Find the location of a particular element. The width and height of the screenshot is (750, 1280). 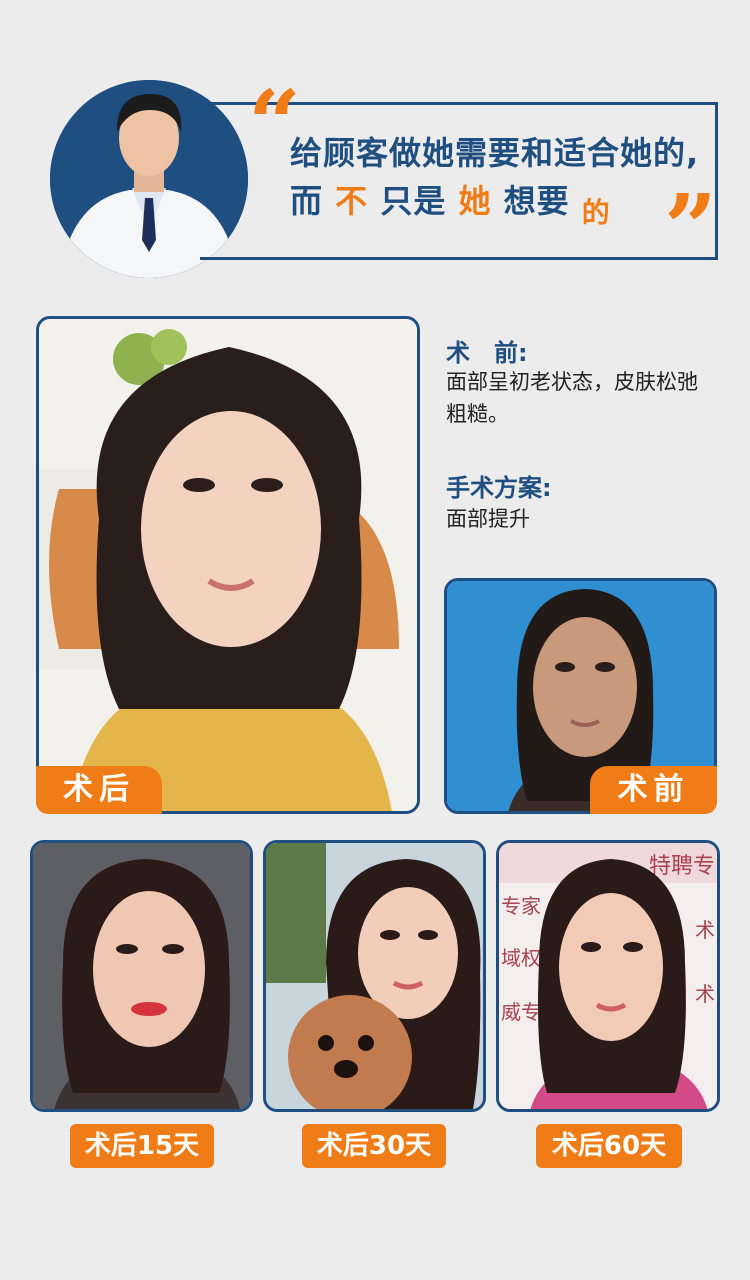

background-sign-text-4: 威专 is located at coordinates (521, 1012).